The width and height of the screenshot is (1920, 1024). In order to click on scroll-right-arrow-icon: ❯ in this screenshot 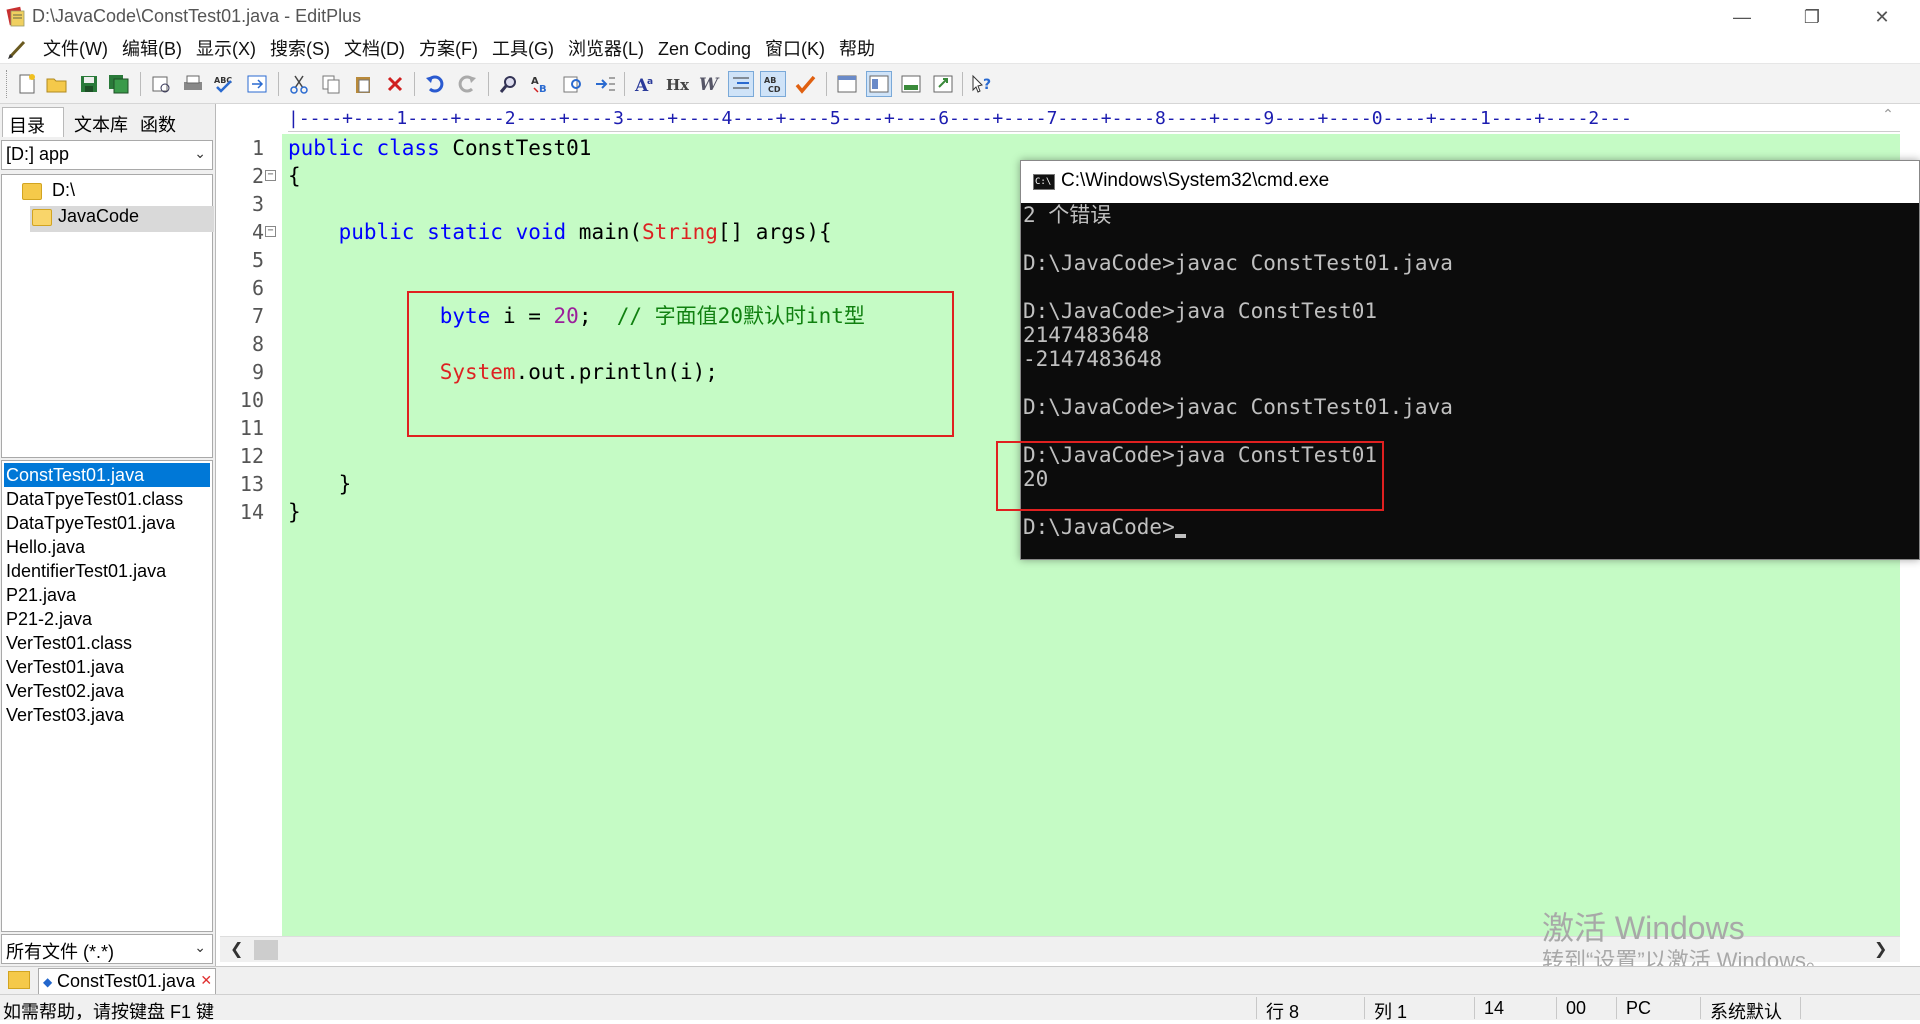, I will do `click(1880, 949)`.